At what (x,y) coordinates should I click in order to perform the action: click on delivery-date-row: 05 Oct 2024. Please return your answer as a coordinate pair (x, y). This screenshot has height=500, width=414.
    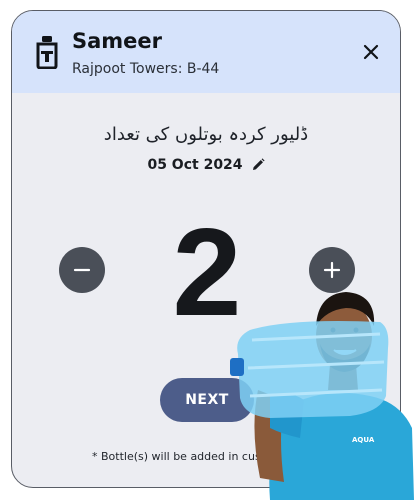
    Looking at the image, I should click on (206, 165).